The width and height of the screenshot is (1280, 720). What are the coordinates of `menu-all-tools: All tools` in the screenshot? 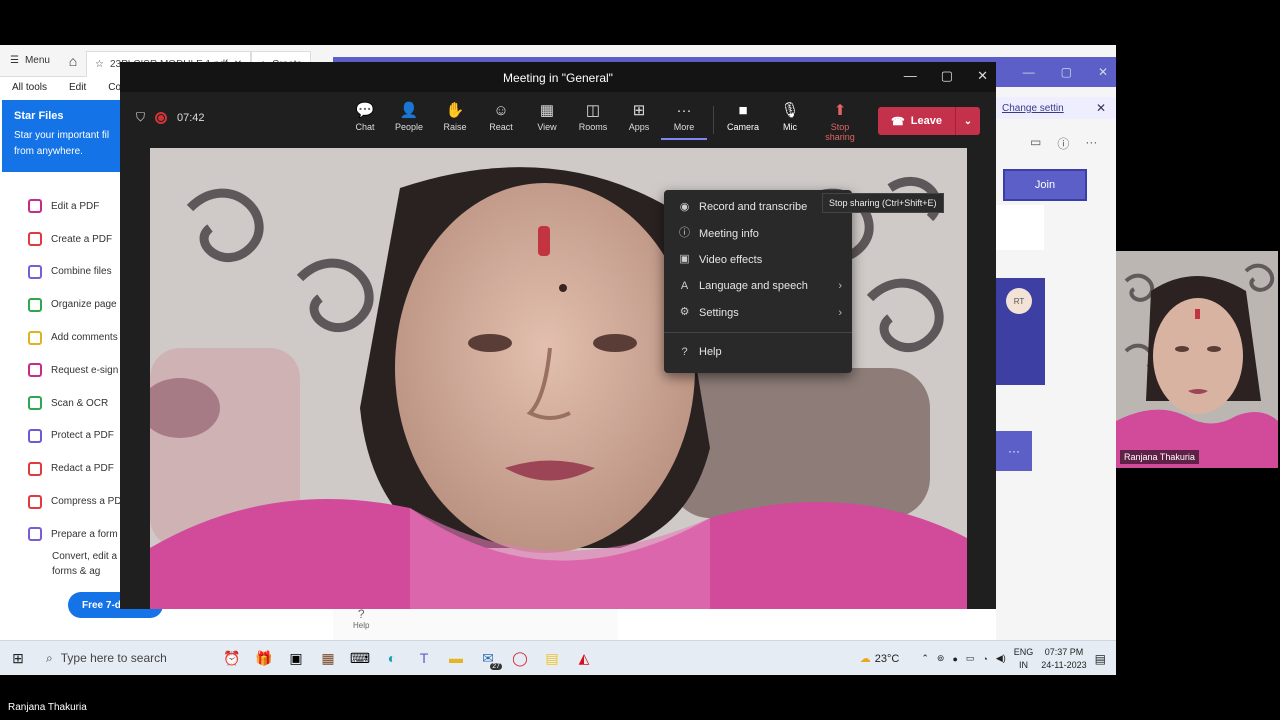 It's located at (29, 87).